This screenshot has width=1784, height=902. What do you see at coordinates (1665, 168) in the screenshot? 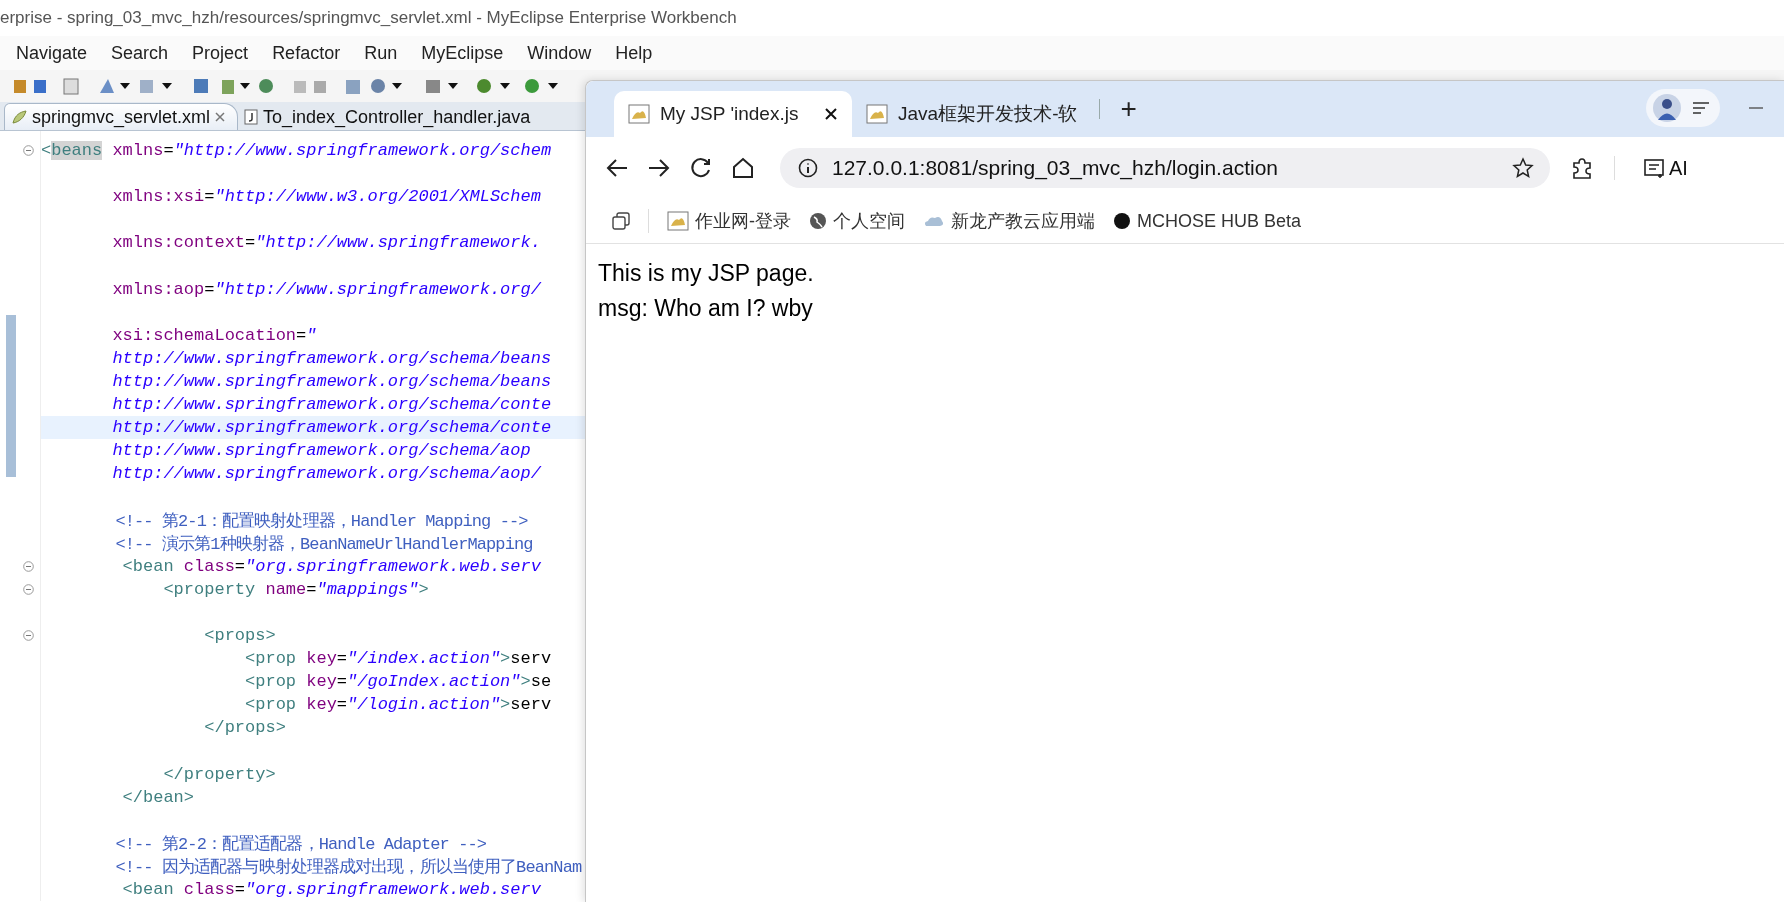
I see `ai-button: AI` at bounding box center [1665, 168].